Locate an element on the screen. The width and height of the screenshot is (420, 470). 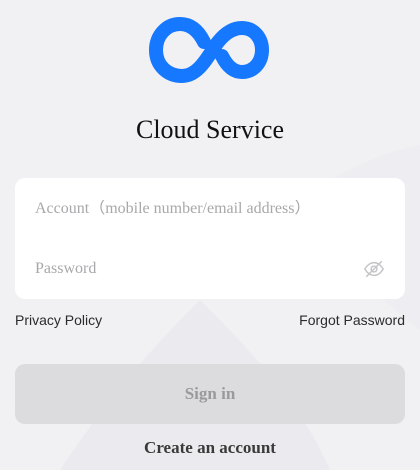
password-field-row is located at coordinates (210, 269).